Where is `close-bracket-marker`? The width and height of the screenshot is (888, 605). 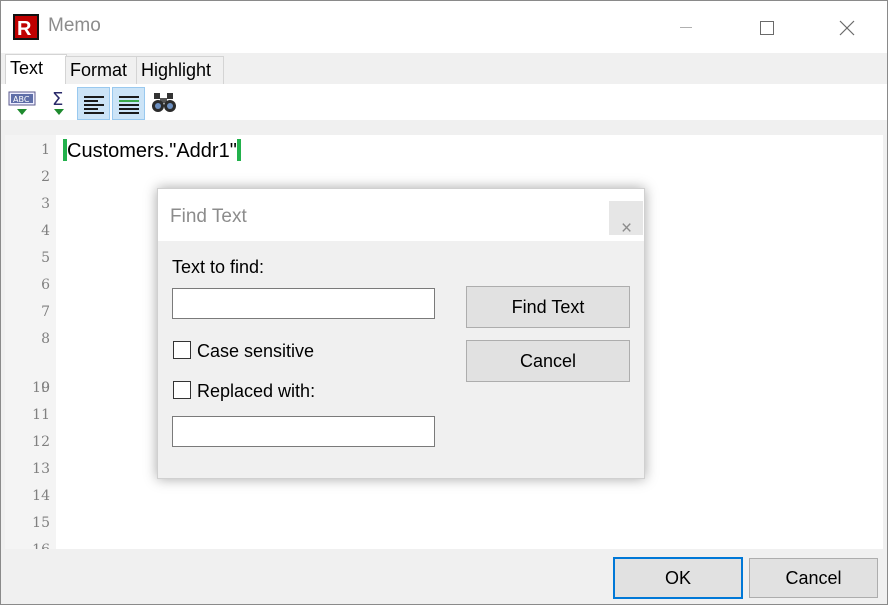 close-bracket-marker is located at coordinates (238, 150).